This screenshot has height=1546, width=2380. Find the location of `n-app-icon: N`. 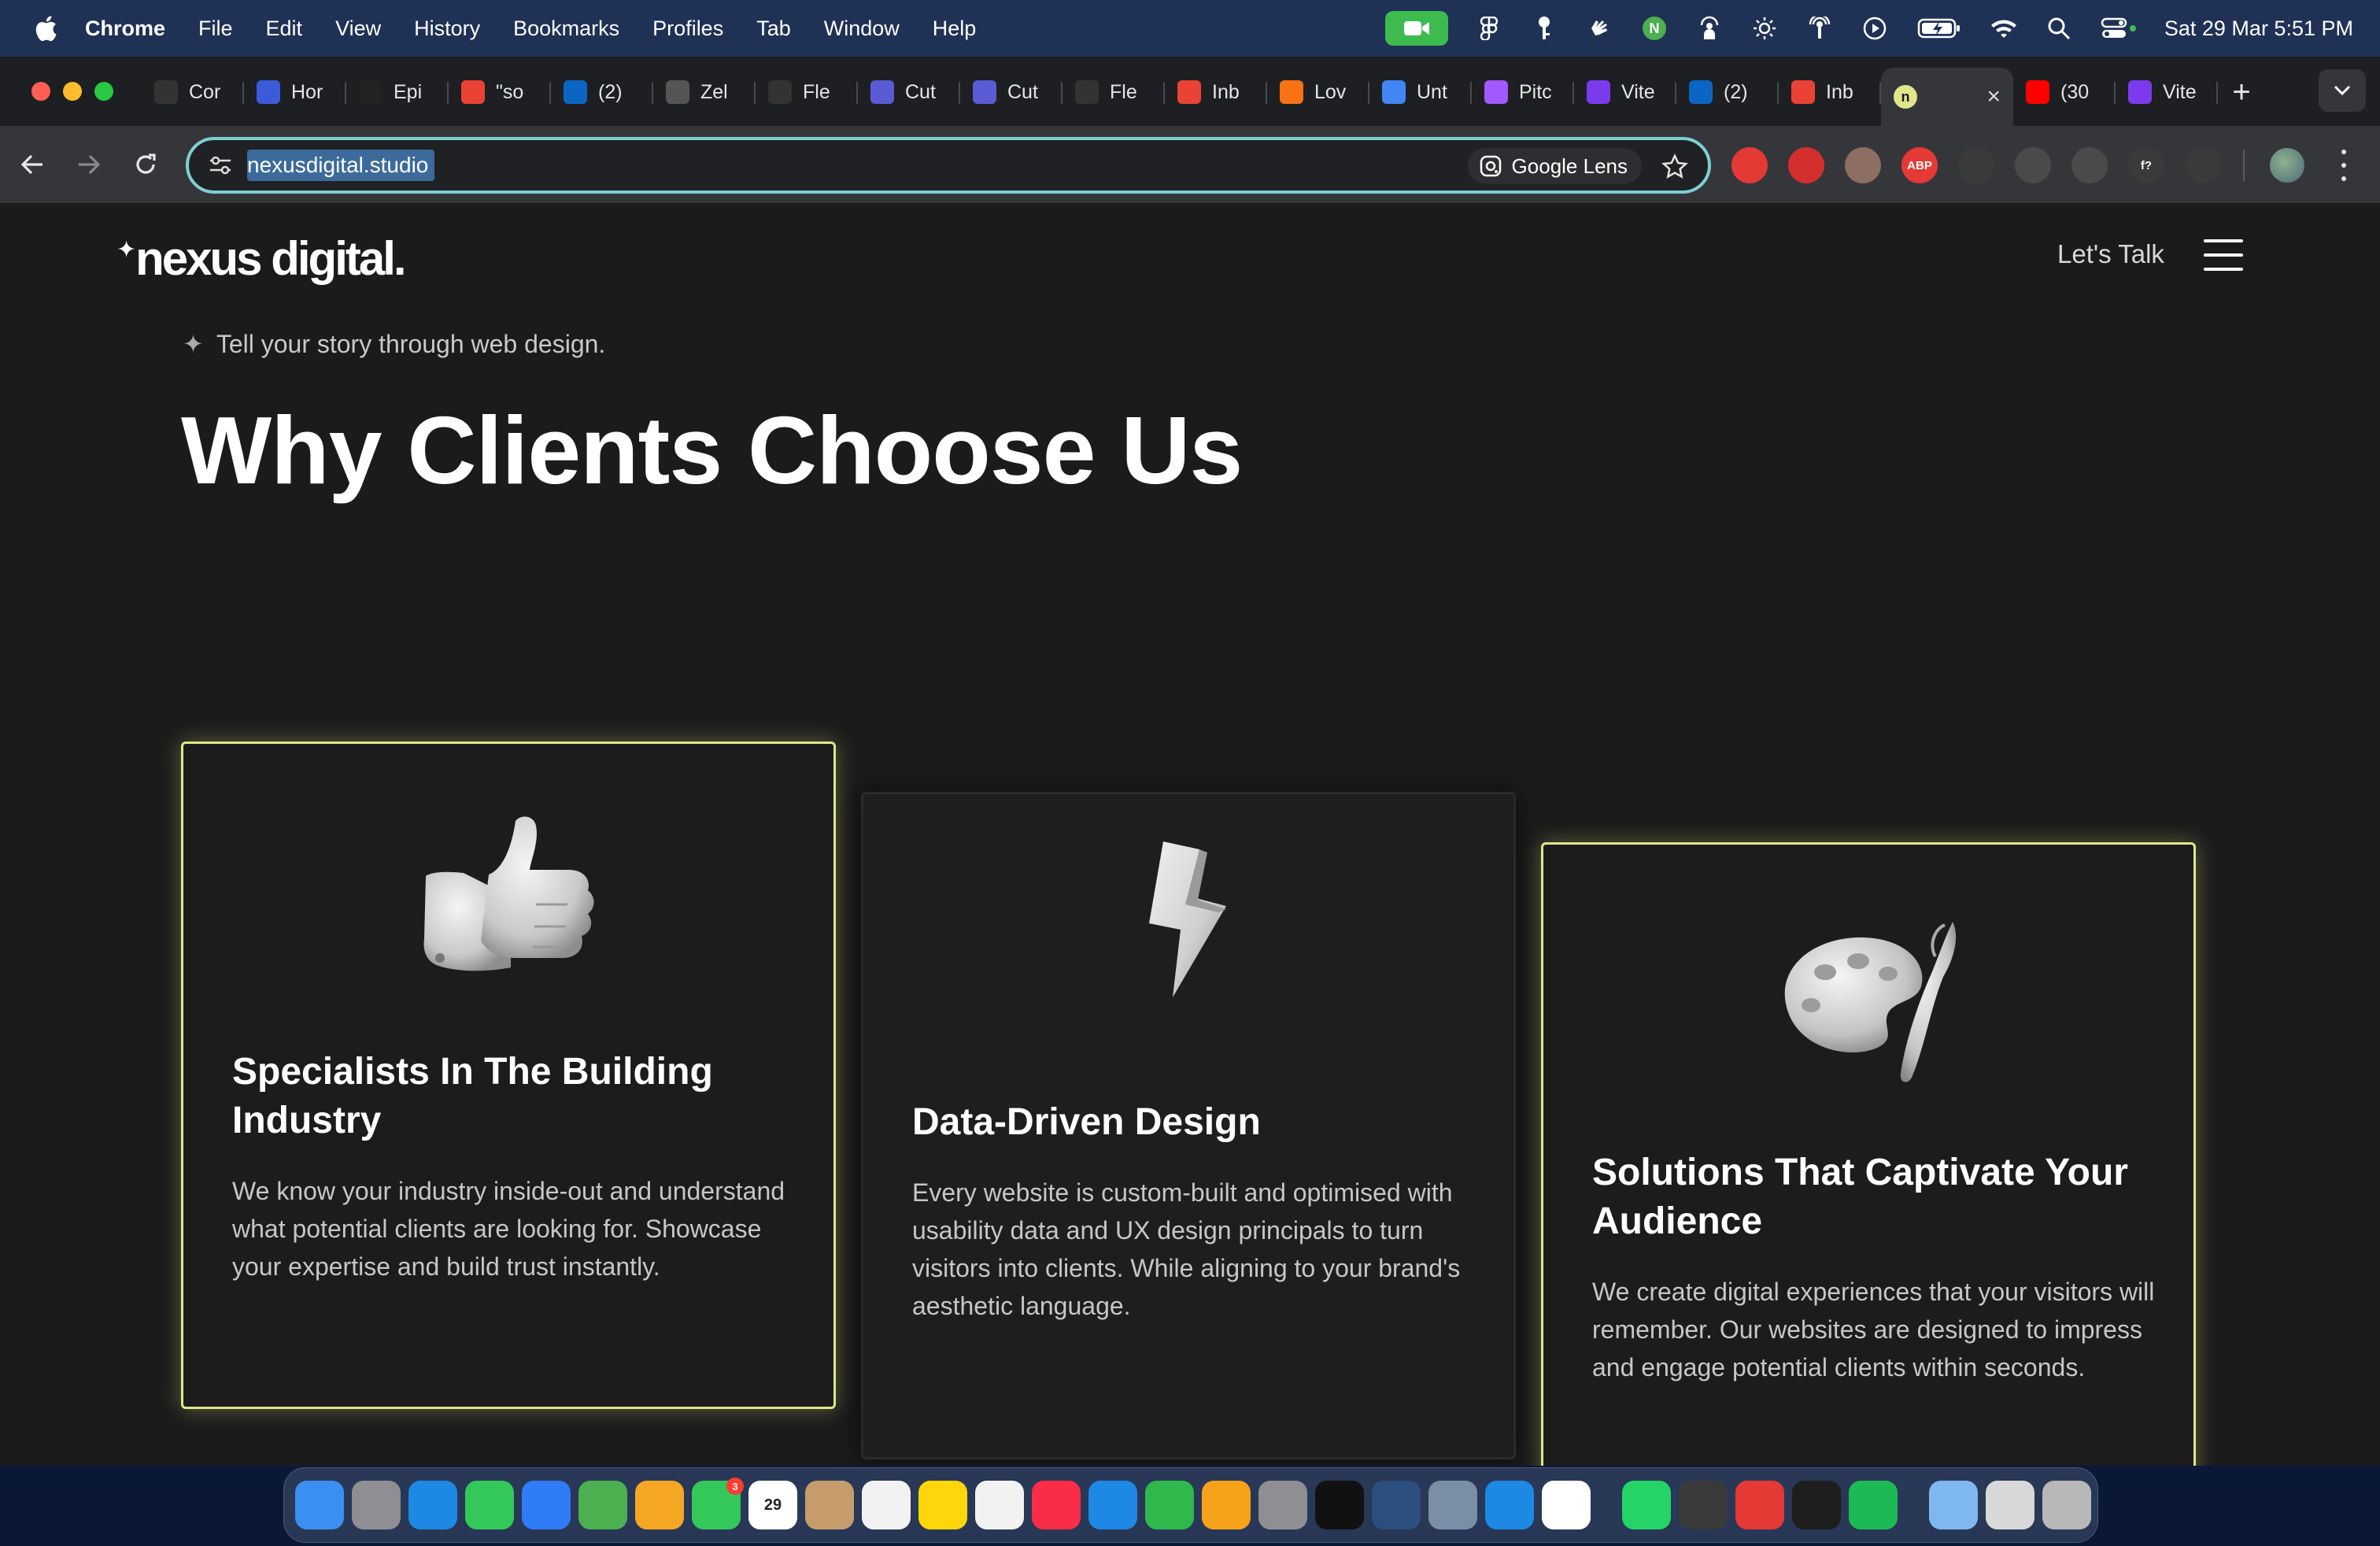

n-app-icon: N is located at coordinates (1654, 28).